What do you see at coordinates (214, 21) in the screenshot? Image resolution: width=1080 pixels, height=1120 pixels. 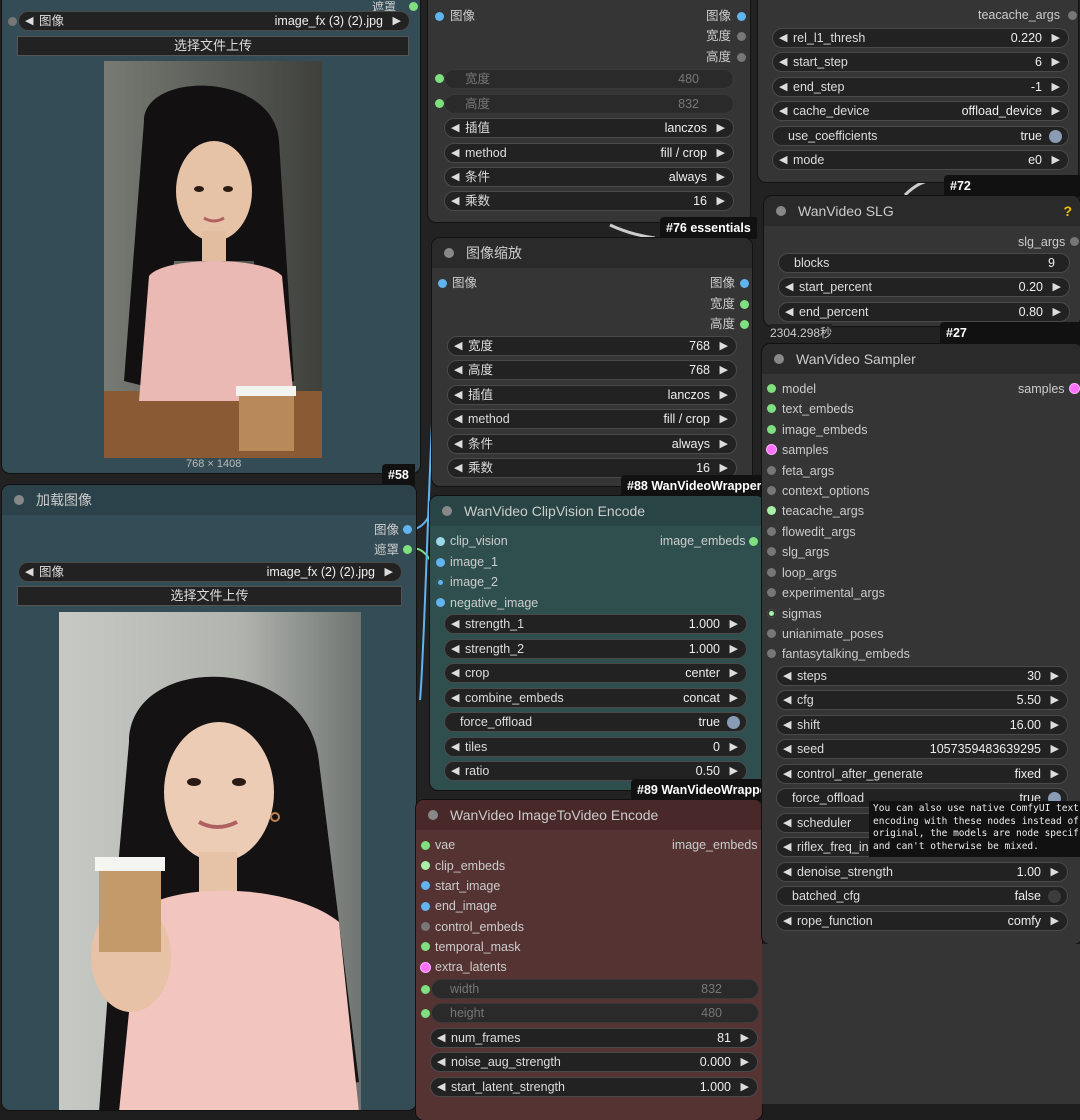 I see `image-file-combo: ◀ 图像 image_fx (3) (2).jpg ▶` at bounding box center [214, 21].